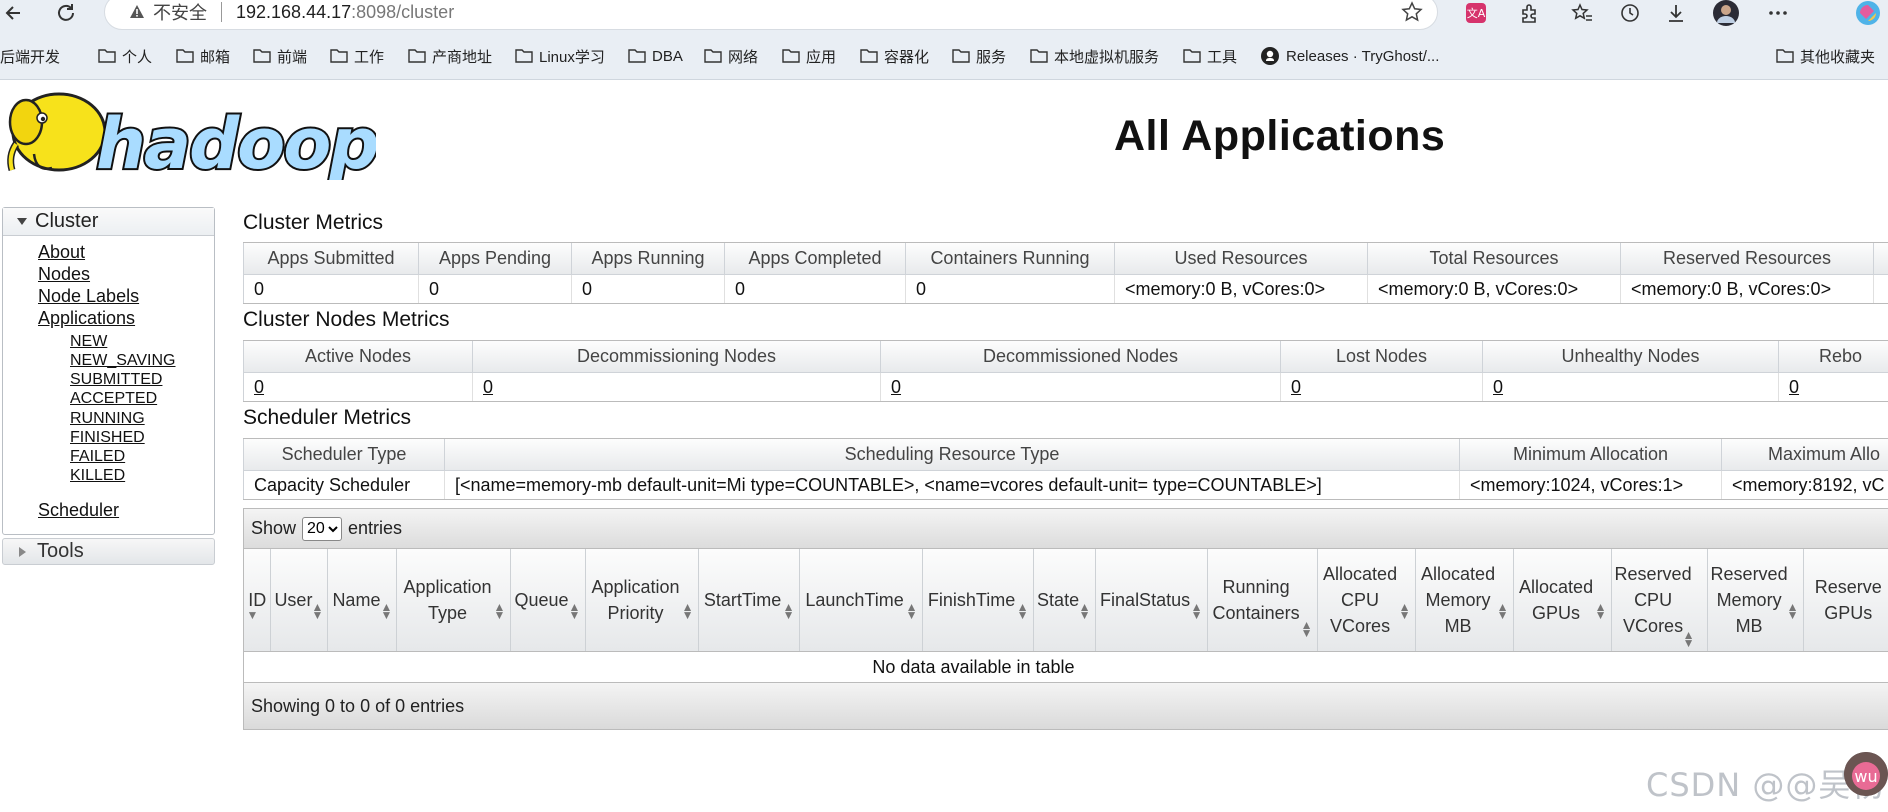 This screenshot has width=1888, height=812. What do you see at coordinates (358, 705) in the screenshot?
I see `showing-entries-text: Showing 0 to 0 of 0 entries` at bounding box center [358, 705].